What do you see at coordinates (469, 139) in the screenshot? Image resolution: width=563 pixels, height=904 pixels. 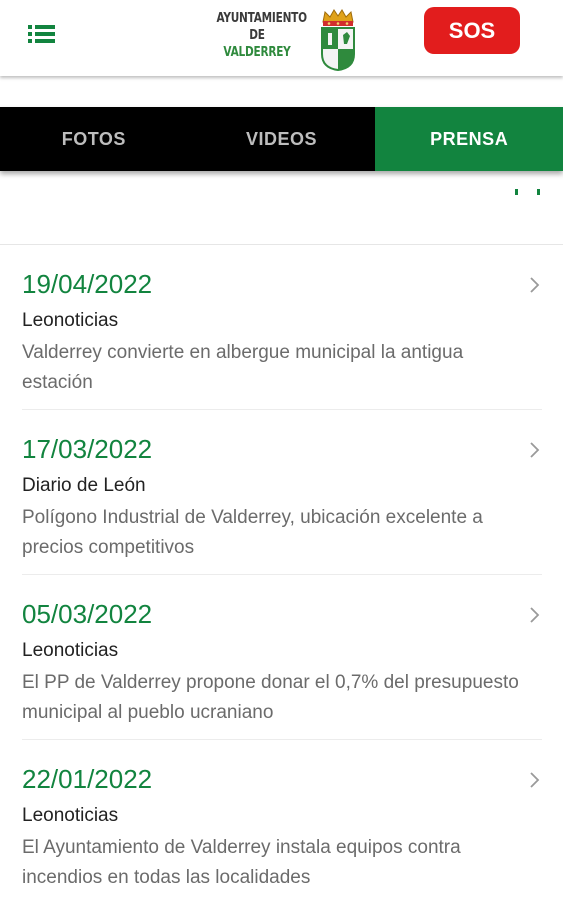 I see `tab-prensa: PRENSA` at bounding box center [469, 139].